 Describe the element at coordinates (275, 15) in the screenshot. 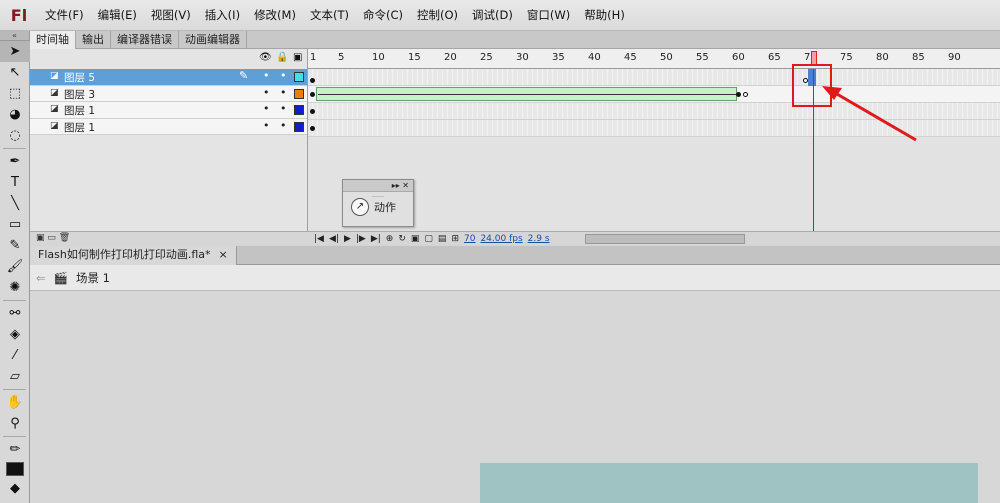

I see `menu-modify: 修改(M)` at that location.